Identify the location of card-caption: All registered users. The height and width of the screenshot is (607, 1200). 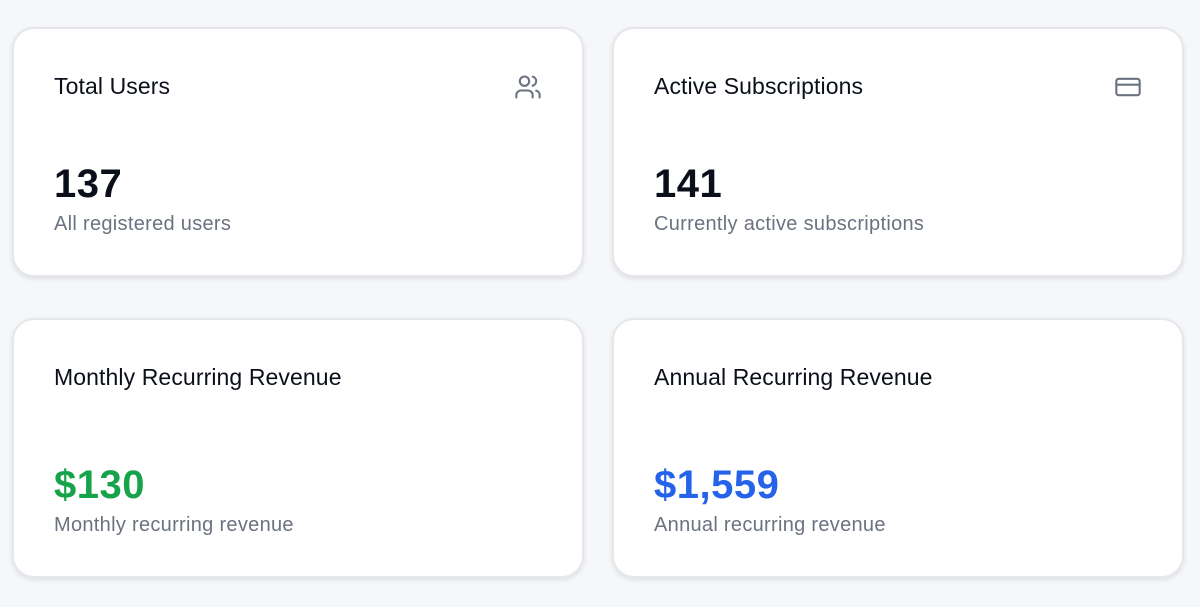
(143, 224).